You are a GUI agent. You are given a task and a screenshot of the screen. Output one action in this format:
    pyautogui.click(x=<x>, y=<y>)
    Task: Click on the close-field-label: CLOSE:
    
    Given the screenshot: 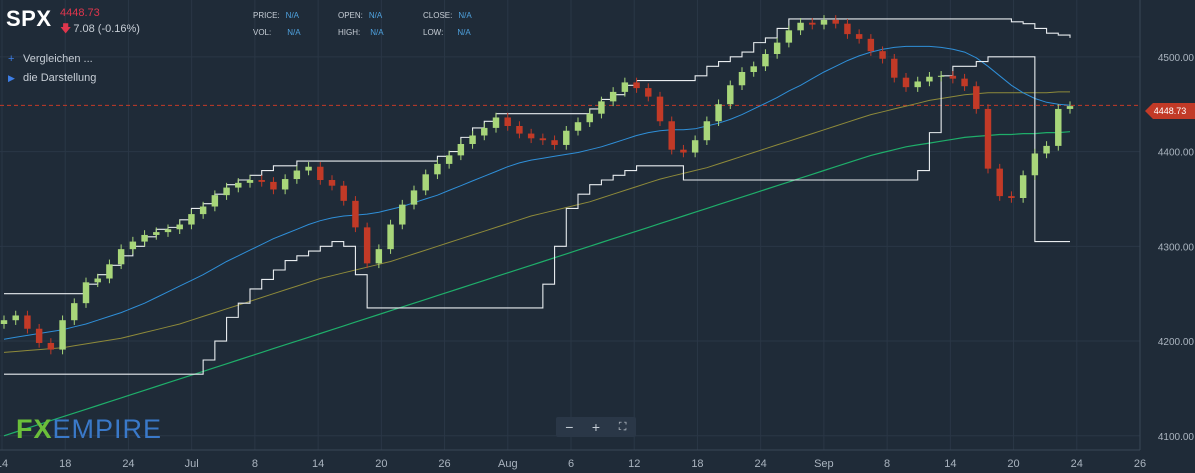 What is the action you would take?
    pyautogui.click(x=438, y=15)
    